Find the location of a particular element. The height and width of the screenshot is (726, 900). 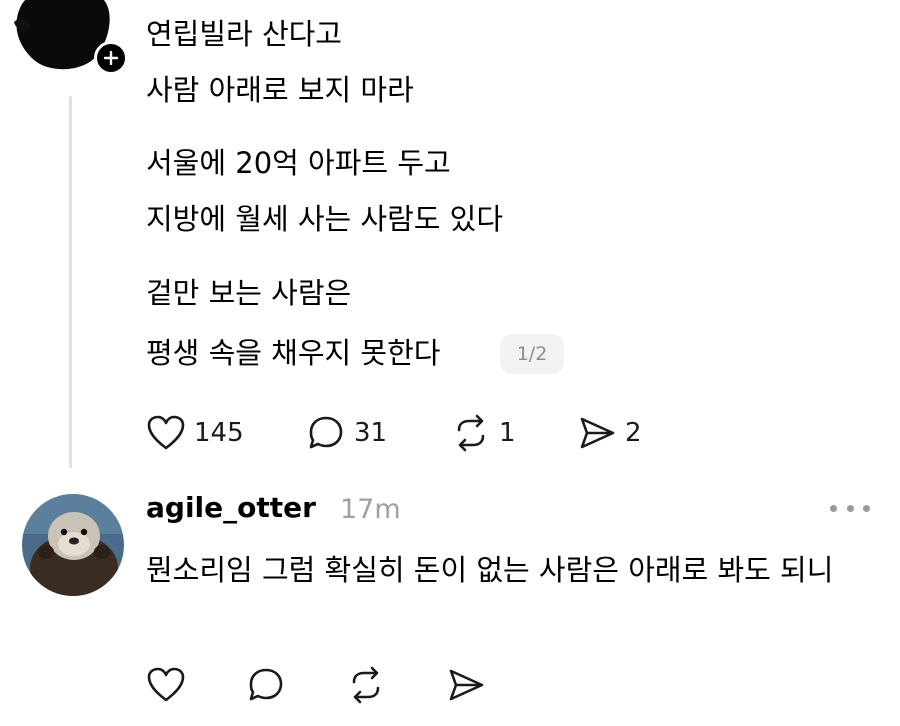

post-line: 지방에 월세 사는 사람도 있다 is located at coordinates (325, 219).